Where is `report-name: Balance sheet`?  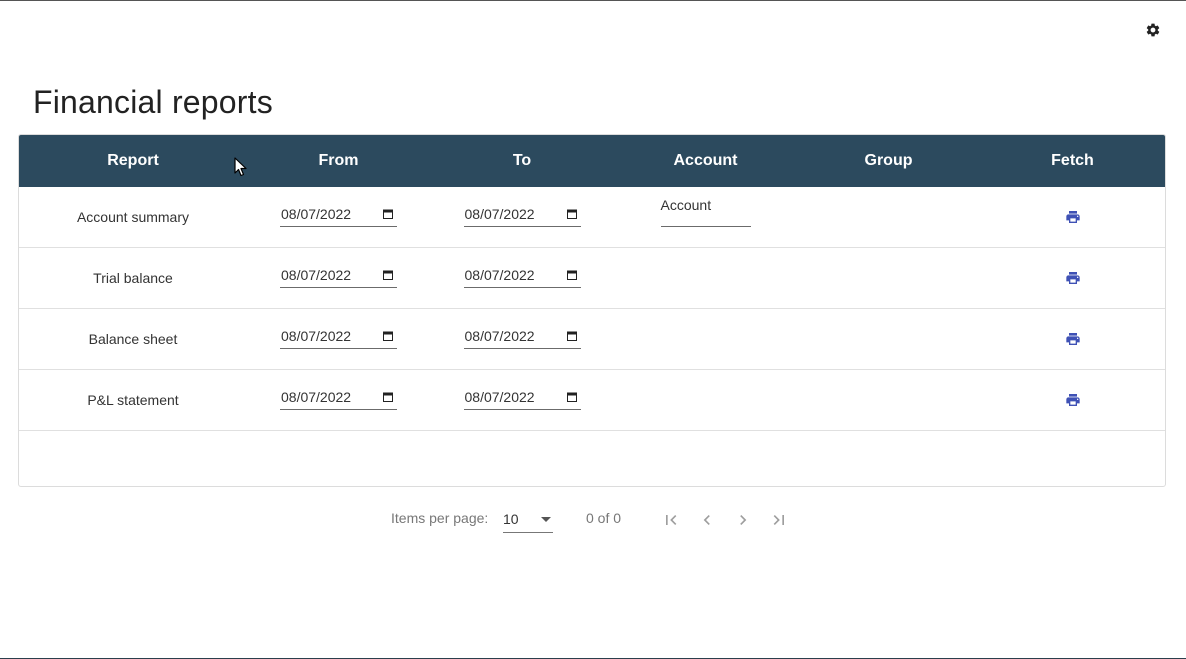
report-name: Balance sheet is located at coordinates (133, 339).